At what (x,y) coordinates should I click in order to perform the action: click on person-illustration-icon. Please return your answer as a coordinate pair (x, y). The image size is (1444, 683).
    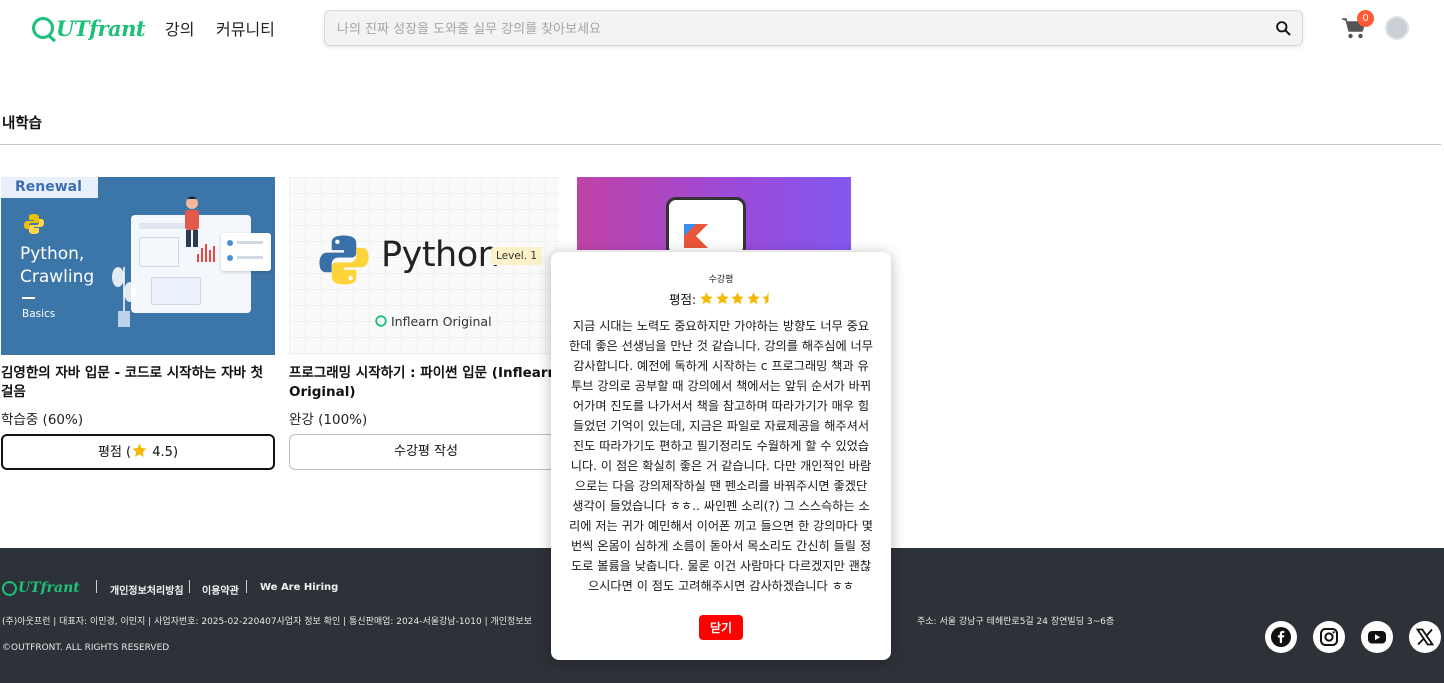
    Looking at the image, I should click on (192, 221).